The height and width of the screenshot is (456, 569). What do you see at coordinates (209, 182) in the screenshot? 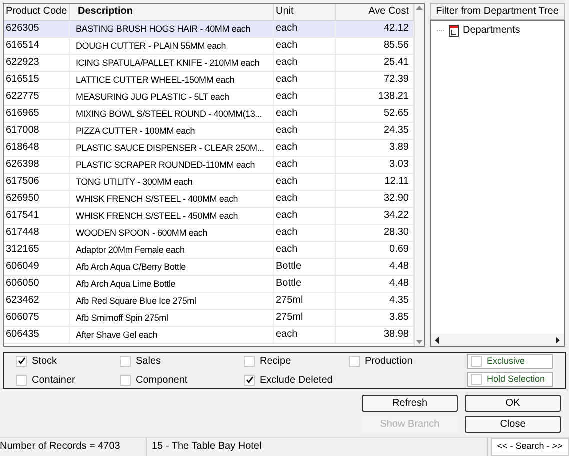
I see `table-row: 617506 TONG UTILITY - 300MM each each 12.11` at bounding box center [209, 182].